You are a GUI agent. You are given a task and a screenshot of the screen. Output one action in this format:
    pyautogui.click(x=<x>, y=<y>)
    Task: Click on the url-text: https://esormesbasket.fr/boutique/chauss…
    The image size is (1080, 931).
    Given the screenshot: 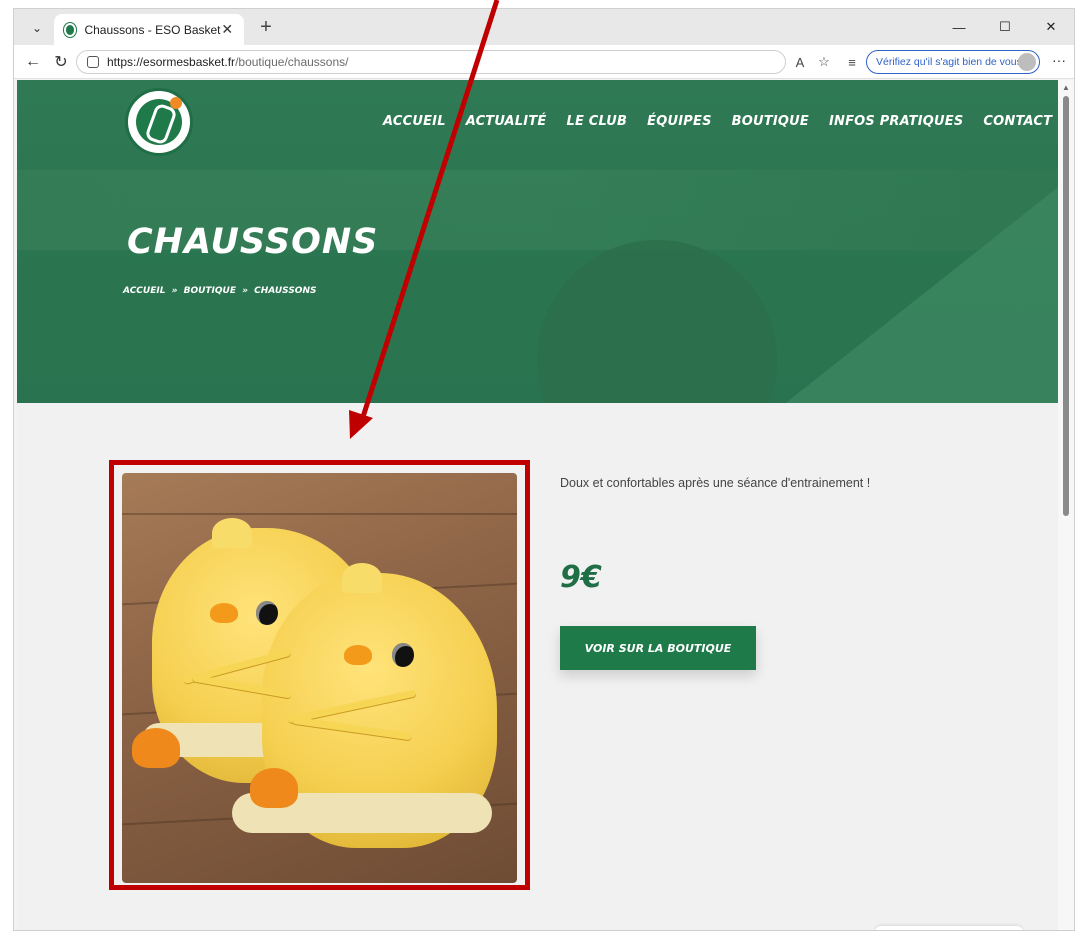 What is the action you would take?
    pyautogui.click(x=227, y=62)
    